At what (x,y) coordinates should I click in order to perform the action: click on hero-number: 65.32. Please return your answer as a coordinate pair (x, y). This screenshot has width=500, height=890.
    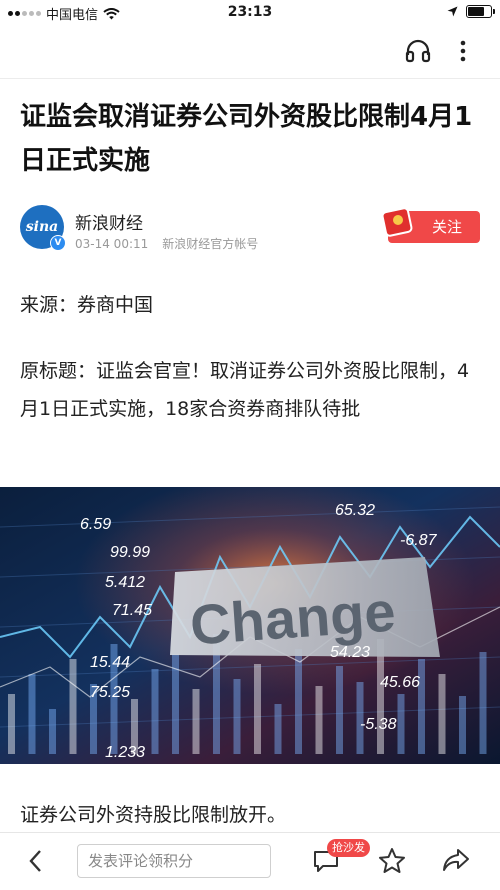
    Looking at the image, I should click on (355, 510).